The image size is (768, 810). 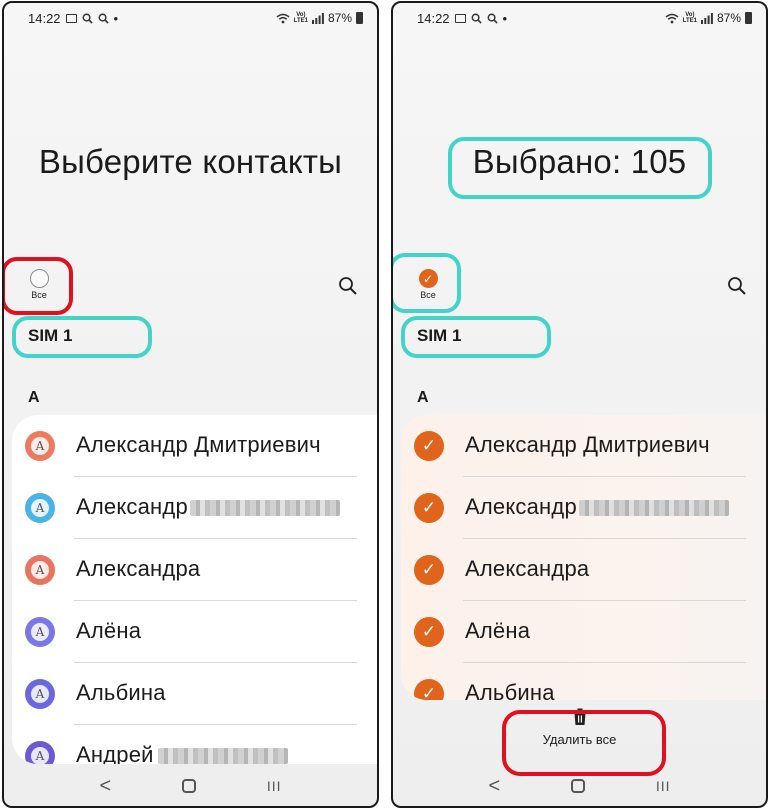 What do you see at coordinates (579, 716) in the screenshot?
I see `trash-icon` at bounding box center [579, 716].